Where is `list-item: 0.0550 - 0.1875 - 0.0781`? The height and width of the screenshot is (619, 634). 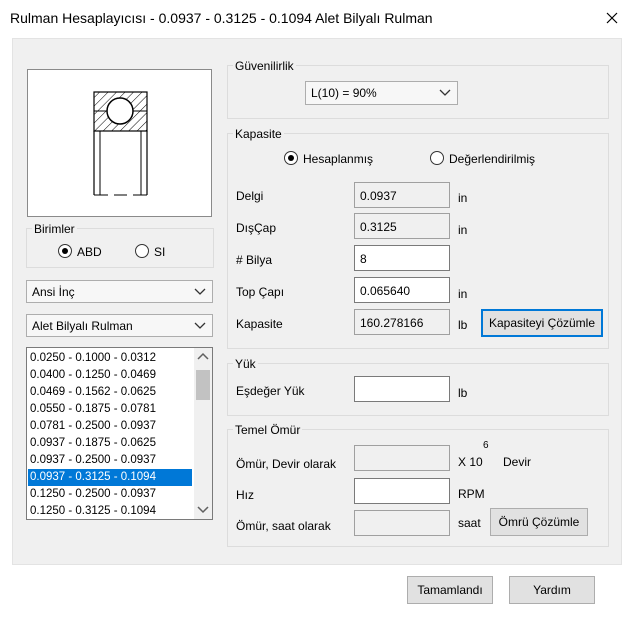 list-item: 0.0550 - 0.1875 - 0.0781 is located at coordinates (110, 409).